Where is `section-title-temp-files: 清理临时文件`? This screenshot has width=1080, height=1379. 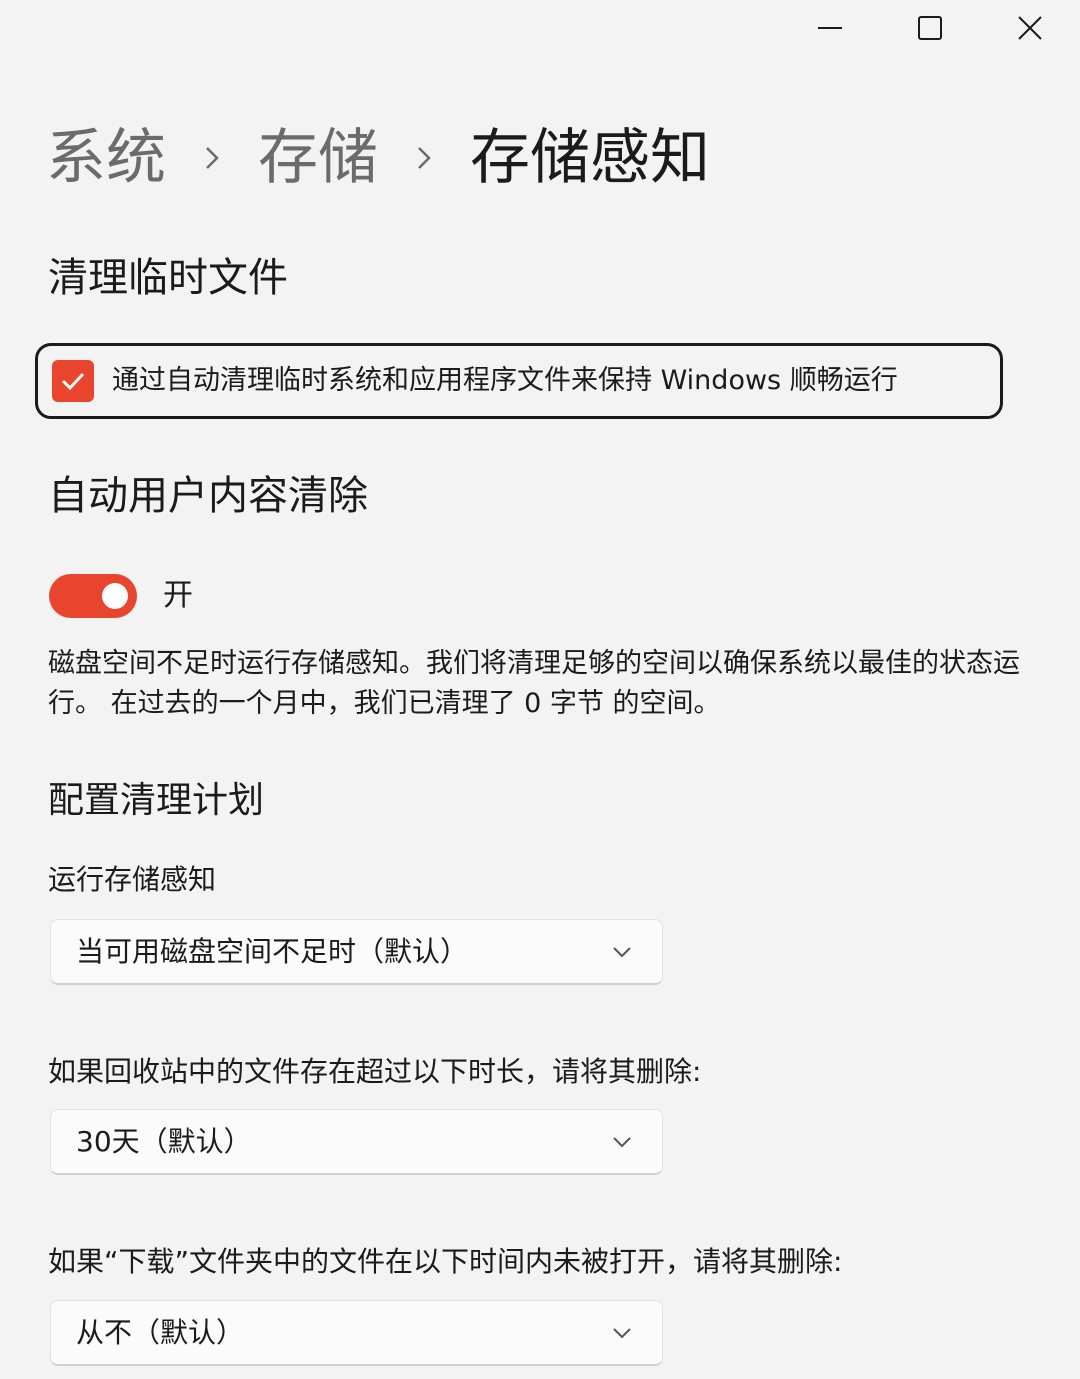
section-title-temp-files: 清理临时文件 is located at coordinates (168, 278).